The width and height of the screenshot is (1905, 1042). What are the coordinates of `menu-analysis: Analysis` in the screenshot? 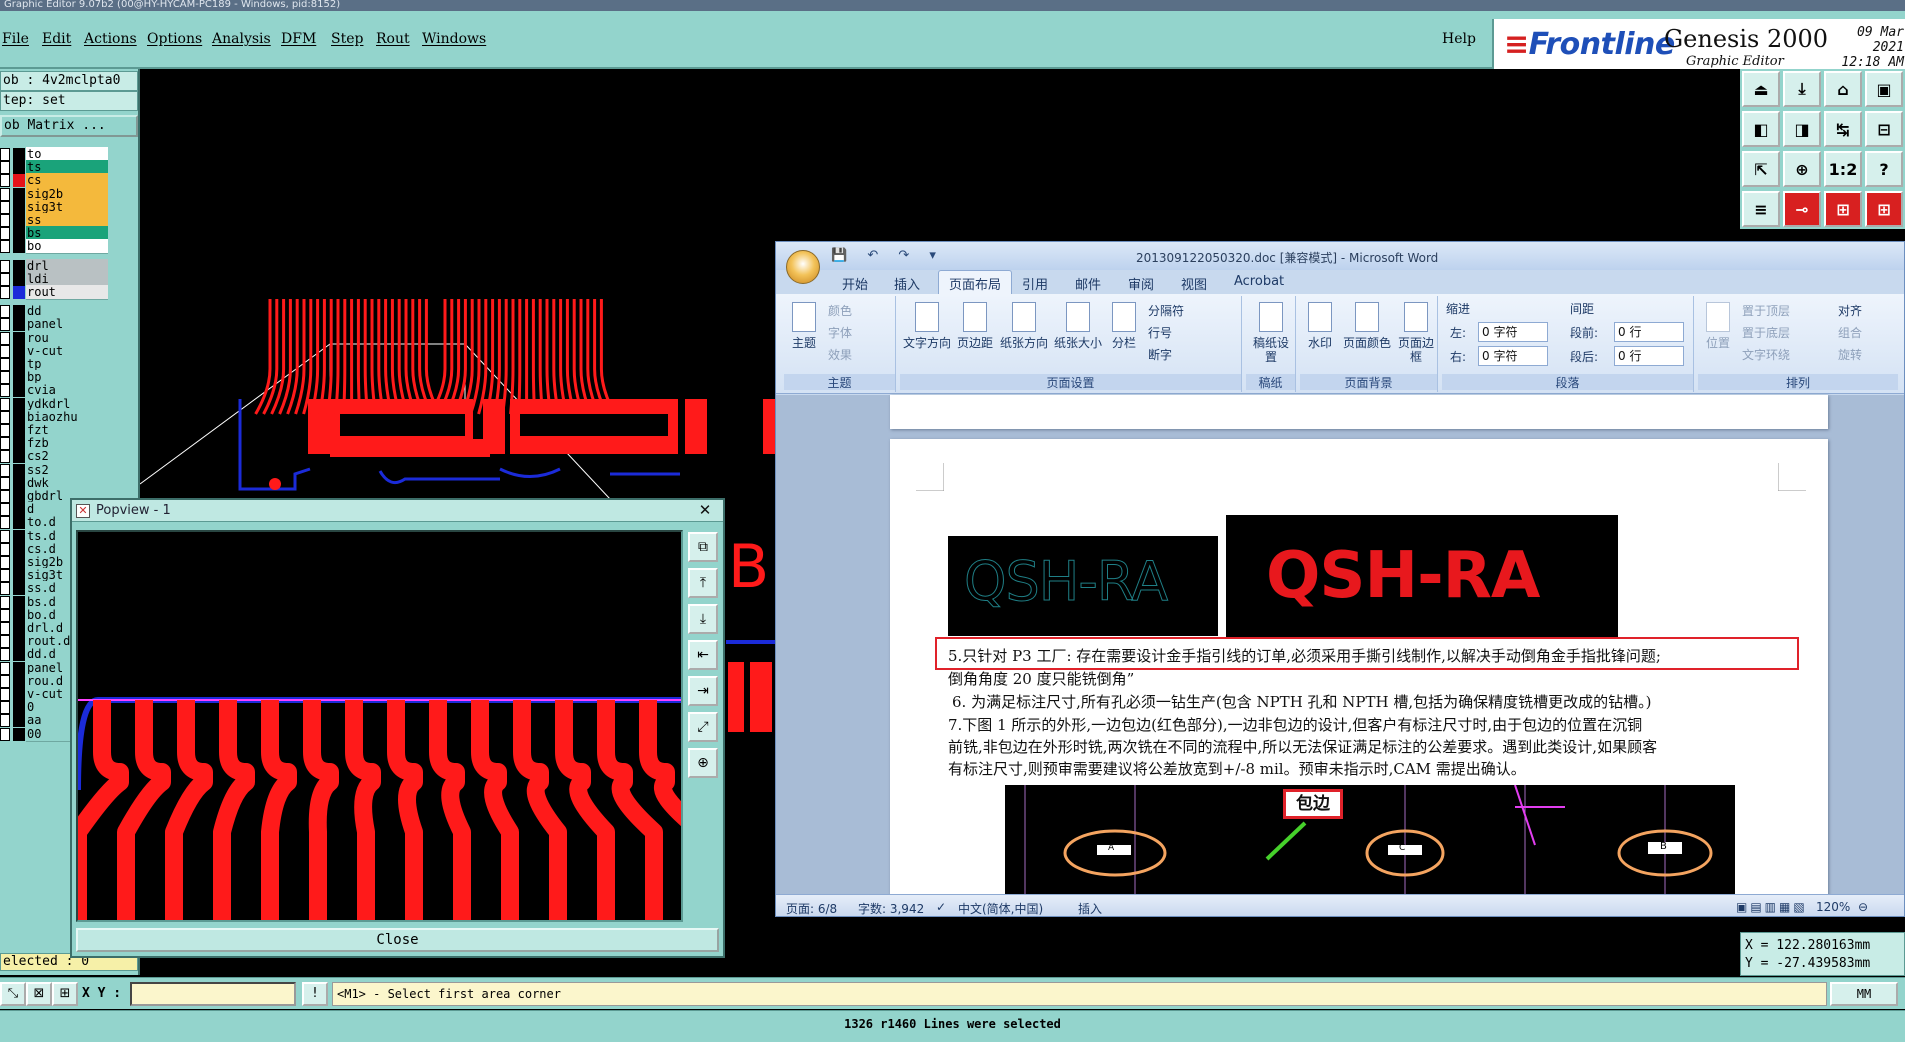 It's located at (241, 39).